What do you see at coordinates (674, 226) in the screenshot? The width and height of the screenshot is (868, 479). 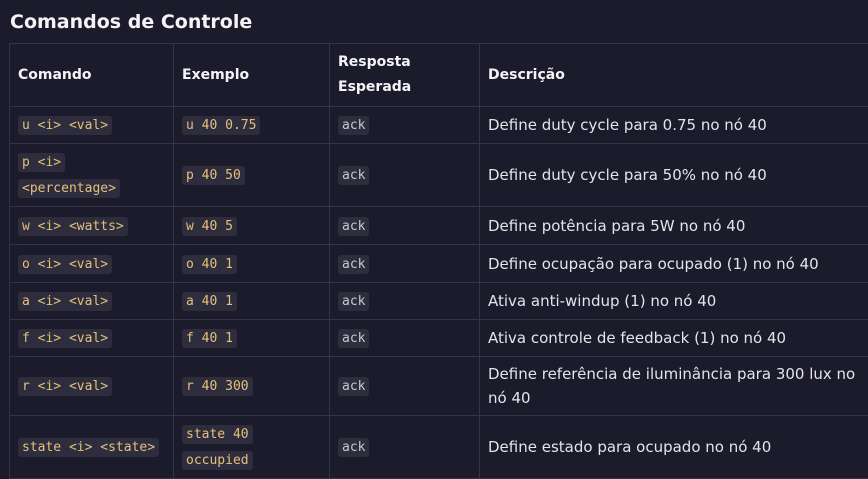 I see `description-cell: Define potência para 5W no nó 40` at bounding box center [674, 226].